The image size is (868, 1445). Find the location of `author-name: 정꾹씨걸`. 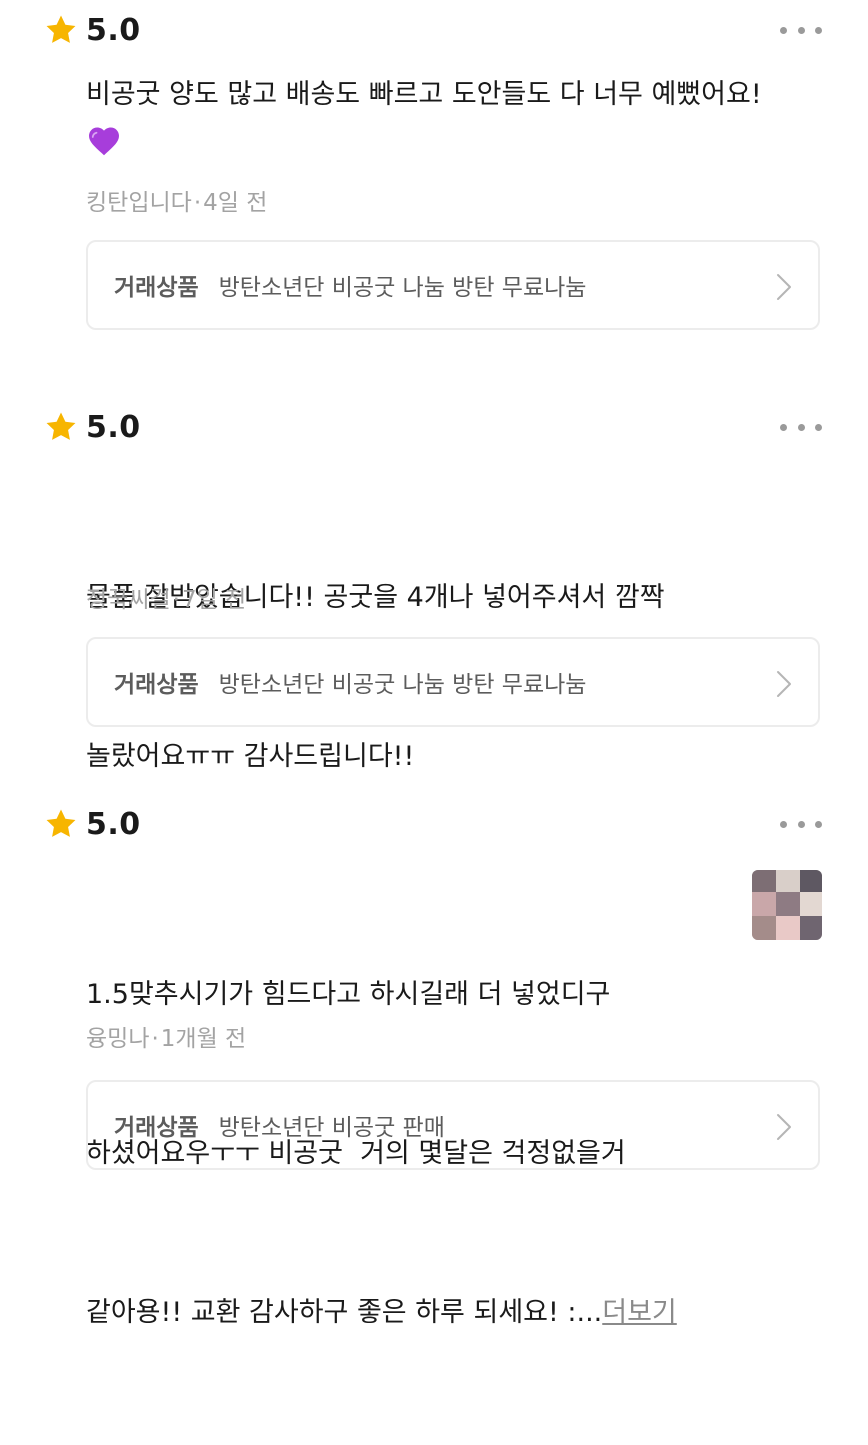

author-name: 정꾹씨걸 is located at coordinates (128, 600).